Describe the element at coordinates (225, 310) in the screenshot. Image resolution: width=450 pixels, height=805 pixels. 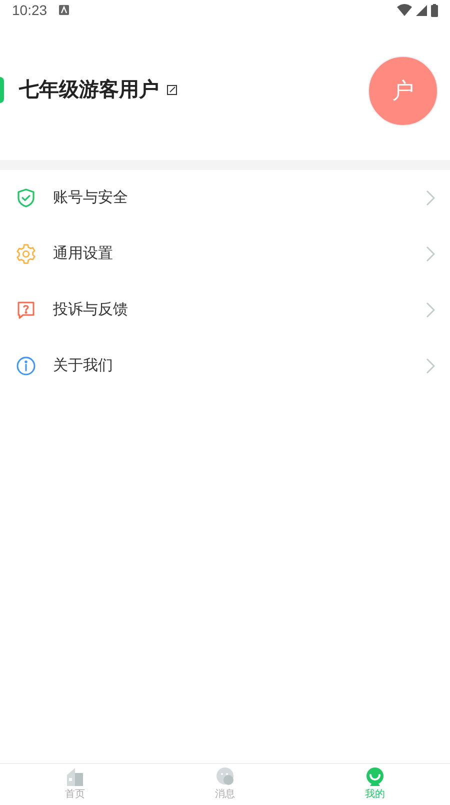
I see `menu-item: 投诉与反馈` at that location.